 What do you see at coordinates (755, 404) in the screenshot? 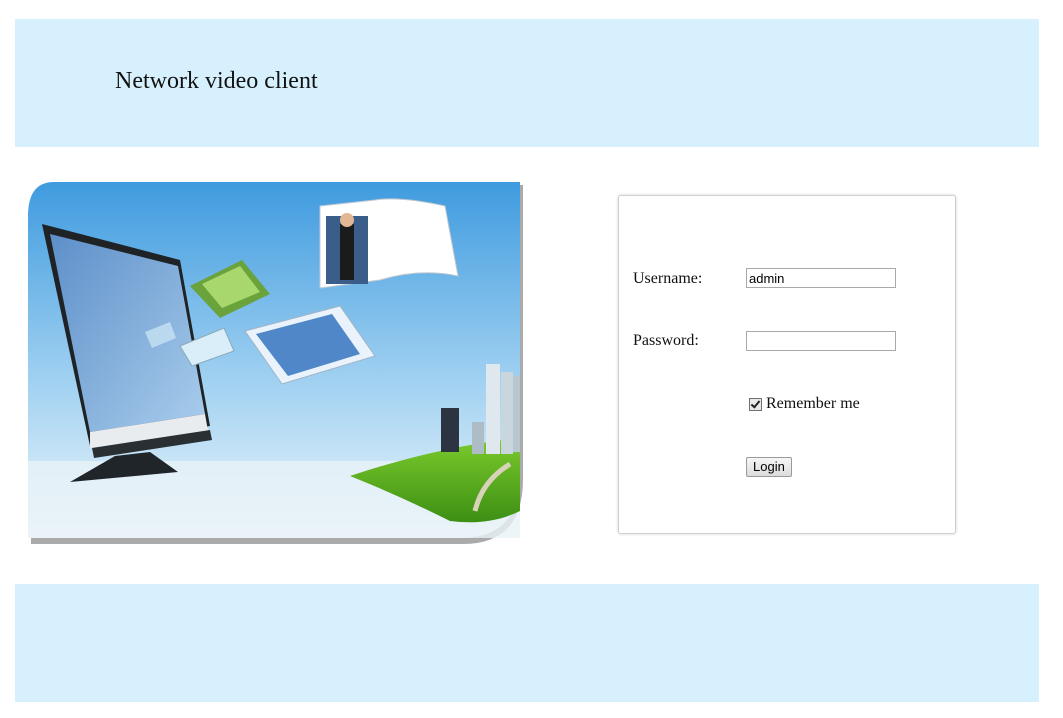
I see `remember-me-checkbox` at bounding box center [755, 404].